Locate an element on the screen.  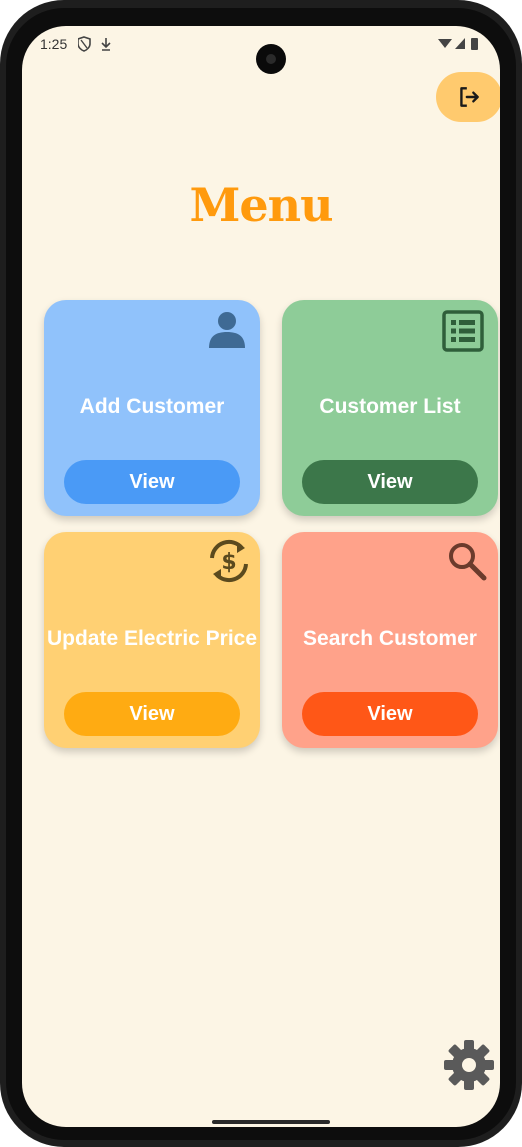
view-button-update-electric-price: View is located at coordinates (152, 714).